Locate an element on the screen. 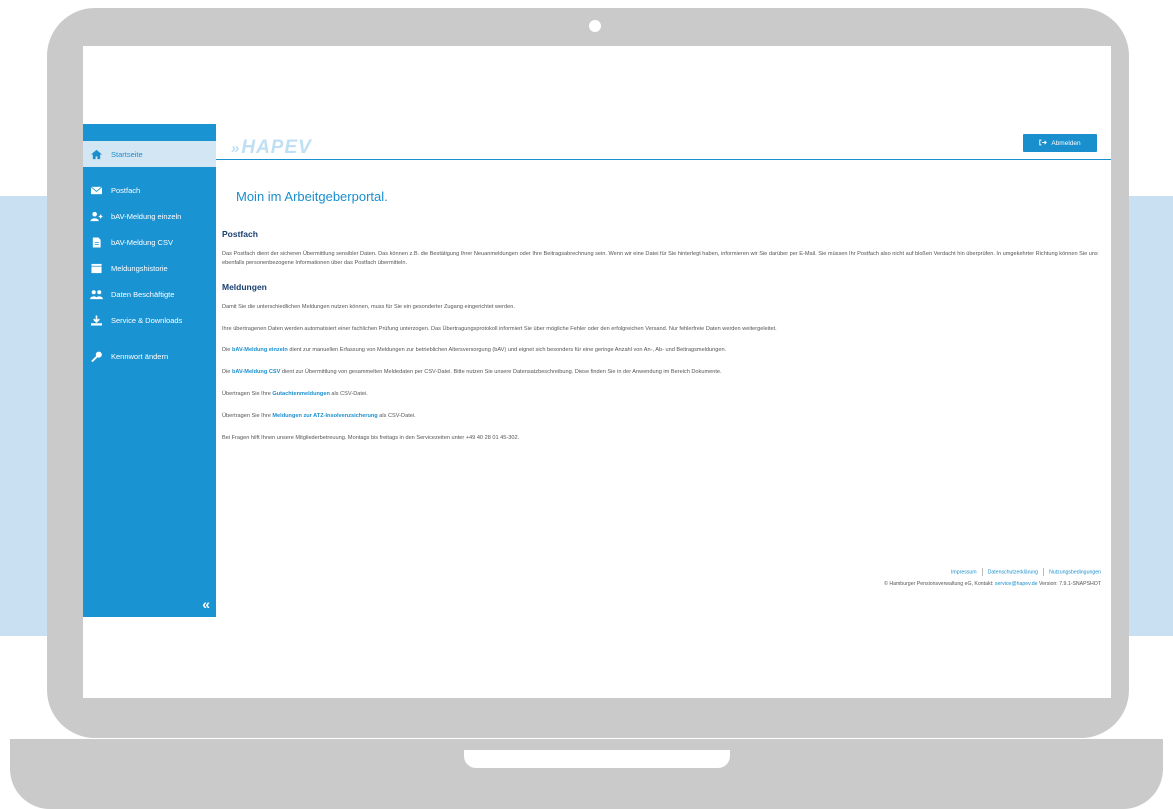 This screenshot has width=1173, height=809. sidebar-item-kennwort-aendern: Kennwort ändern is located at coordinates (149, 356).